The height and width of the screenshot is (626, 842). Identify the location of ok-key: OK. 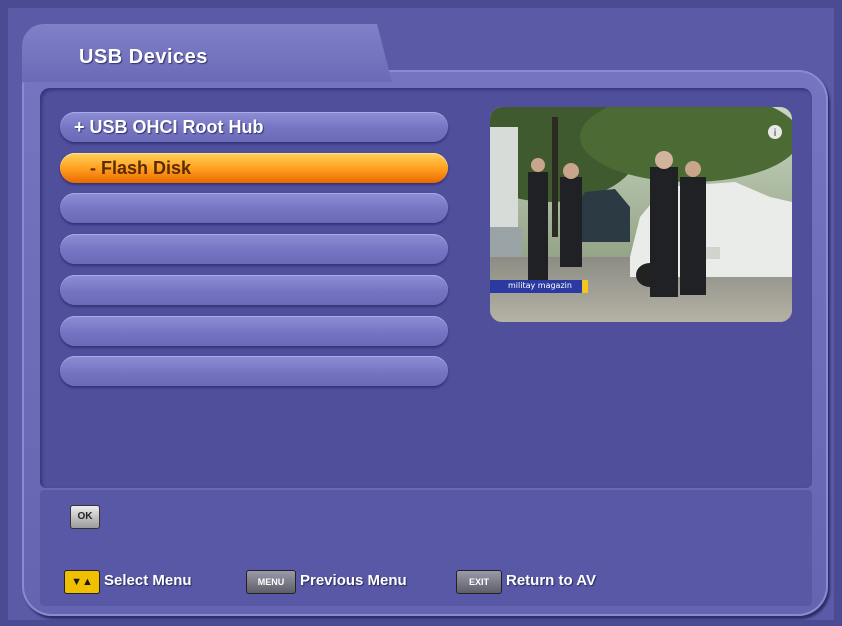
(85, 517).